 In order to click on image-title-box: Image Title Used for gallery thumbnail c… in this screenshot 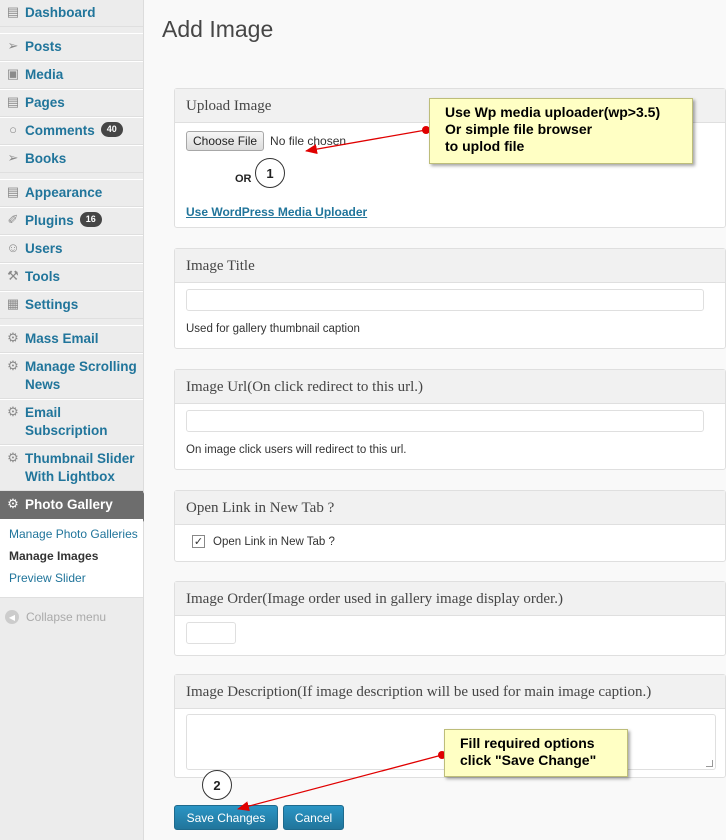, I will do `click(450, 298)`.